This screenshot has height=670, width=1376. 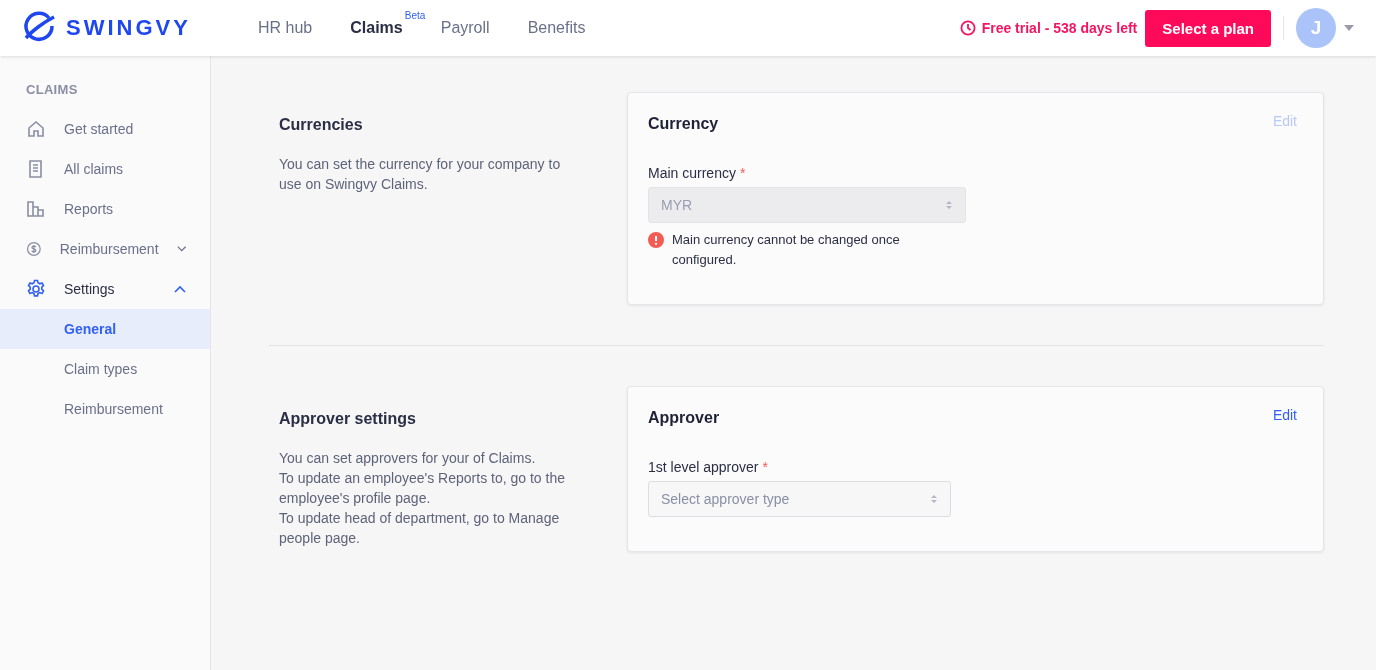 I want to click on card-title: Currency, so click(x=683, y=124).